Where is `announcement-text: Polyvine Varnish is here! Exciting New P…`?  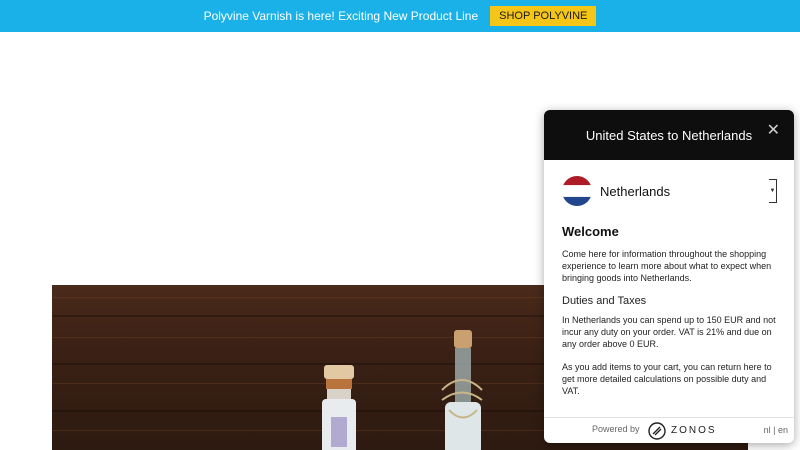
announcement-text: Polyvine Varnish is here! Exciting New P… is located at coordinates (341, 16).